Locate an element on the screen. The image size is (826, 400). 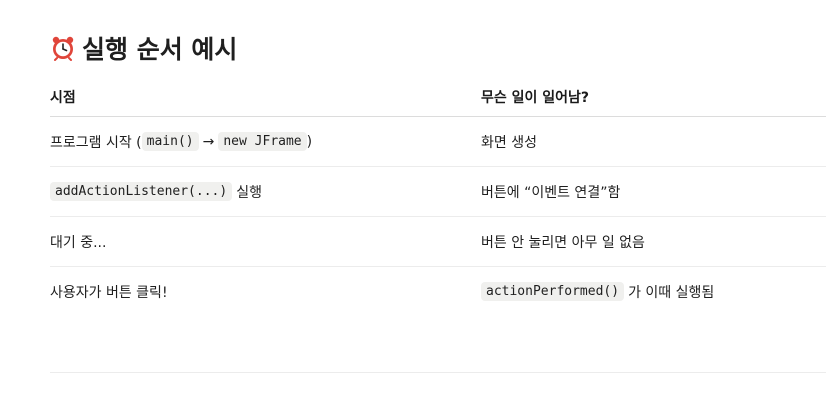
table-row: 대기 중... 버튼 안 눌리면 아무 일 없음 is located at coordinates (438, 242).